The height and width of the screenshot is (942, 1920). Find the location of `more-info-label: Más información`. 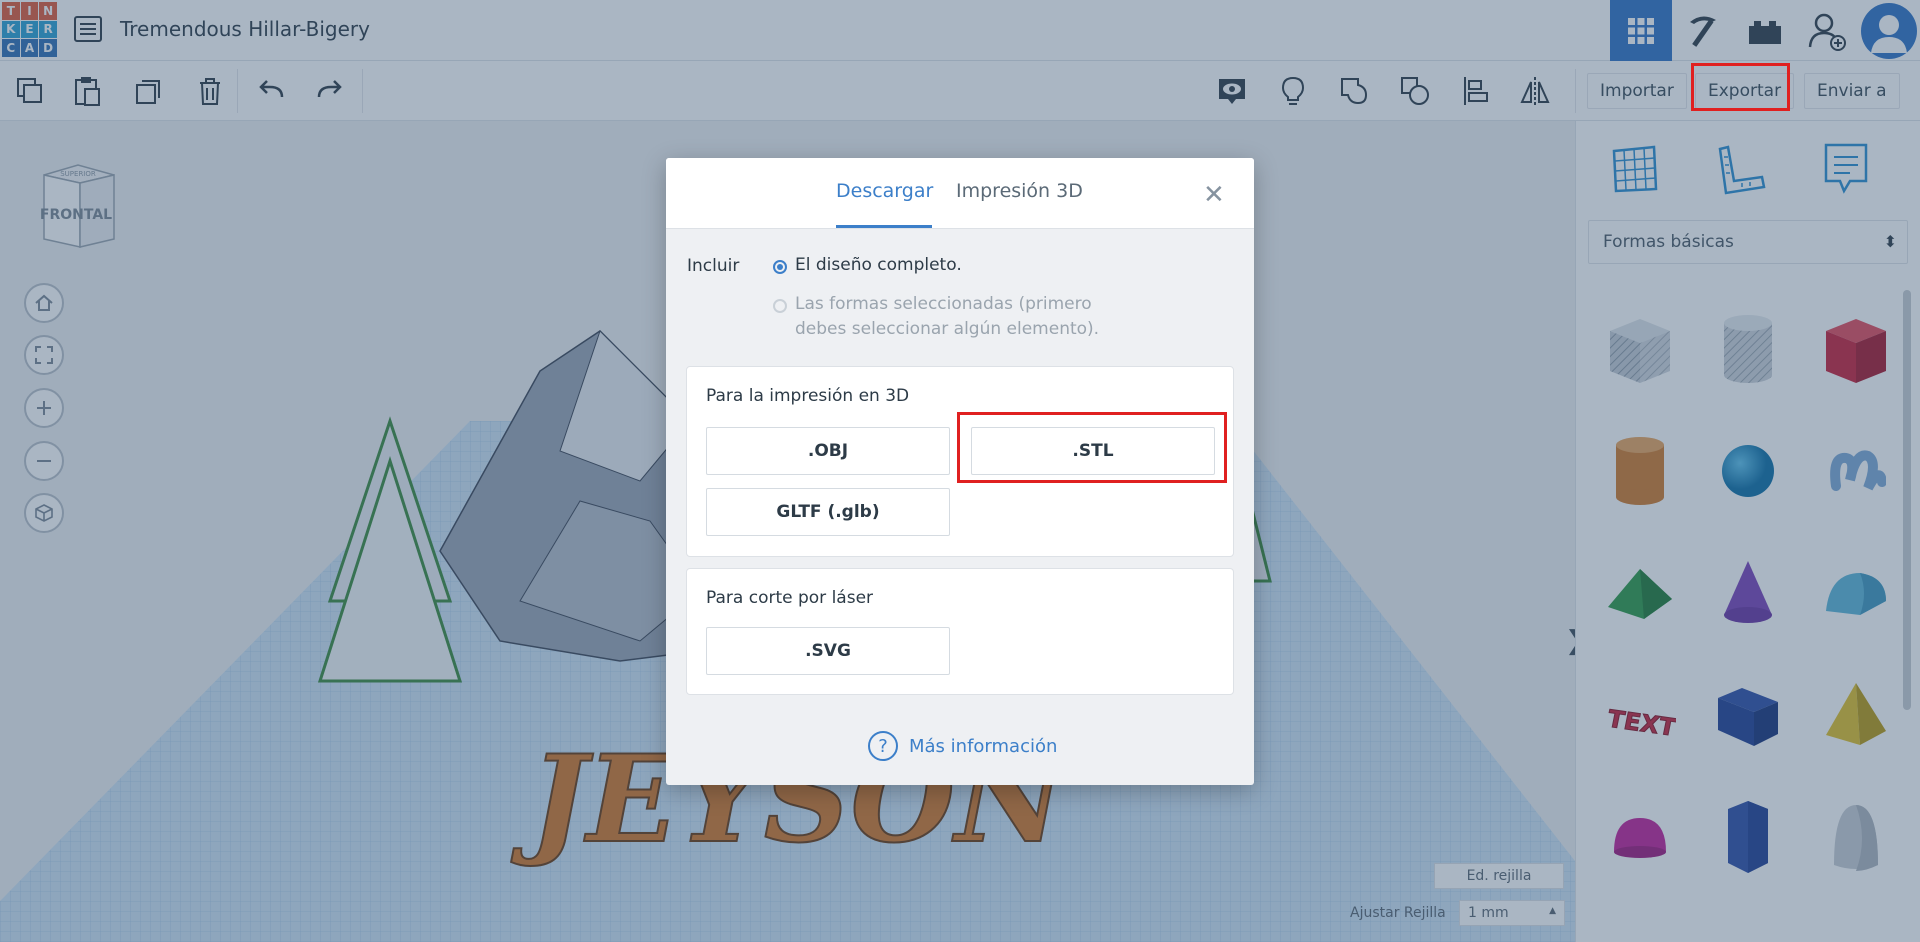

more-info-label: Más información is located at coordinates (983, 746).